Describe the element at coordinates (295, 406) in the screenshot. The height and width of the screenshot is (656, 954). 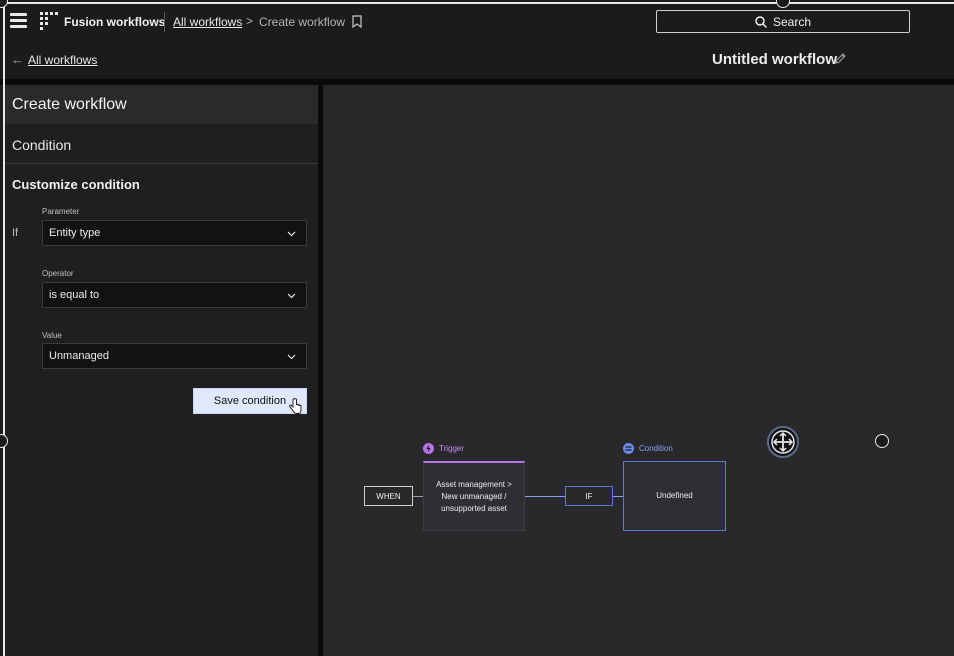
I see `pointer-hand-icon` at that location.